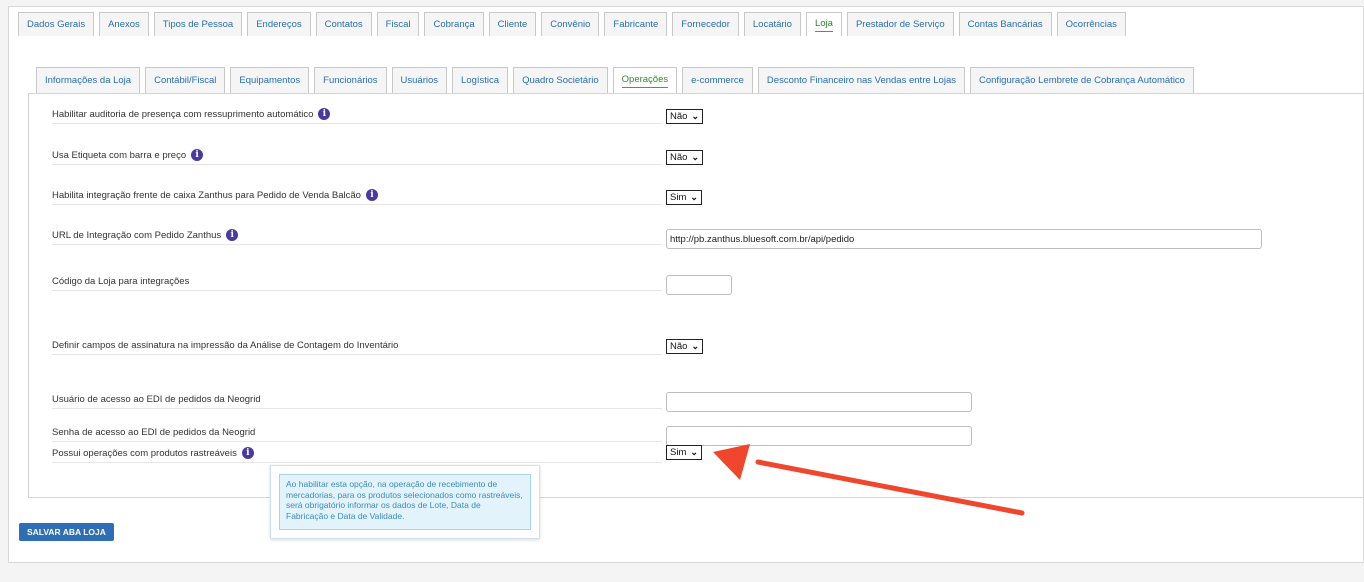 This screenshot has height=582, width=1364. Describe the element at coordinates (137, 235) in the screenshot. I see `url-zanthus-label: URL de Integração com Pedido Zanthus` at that location.